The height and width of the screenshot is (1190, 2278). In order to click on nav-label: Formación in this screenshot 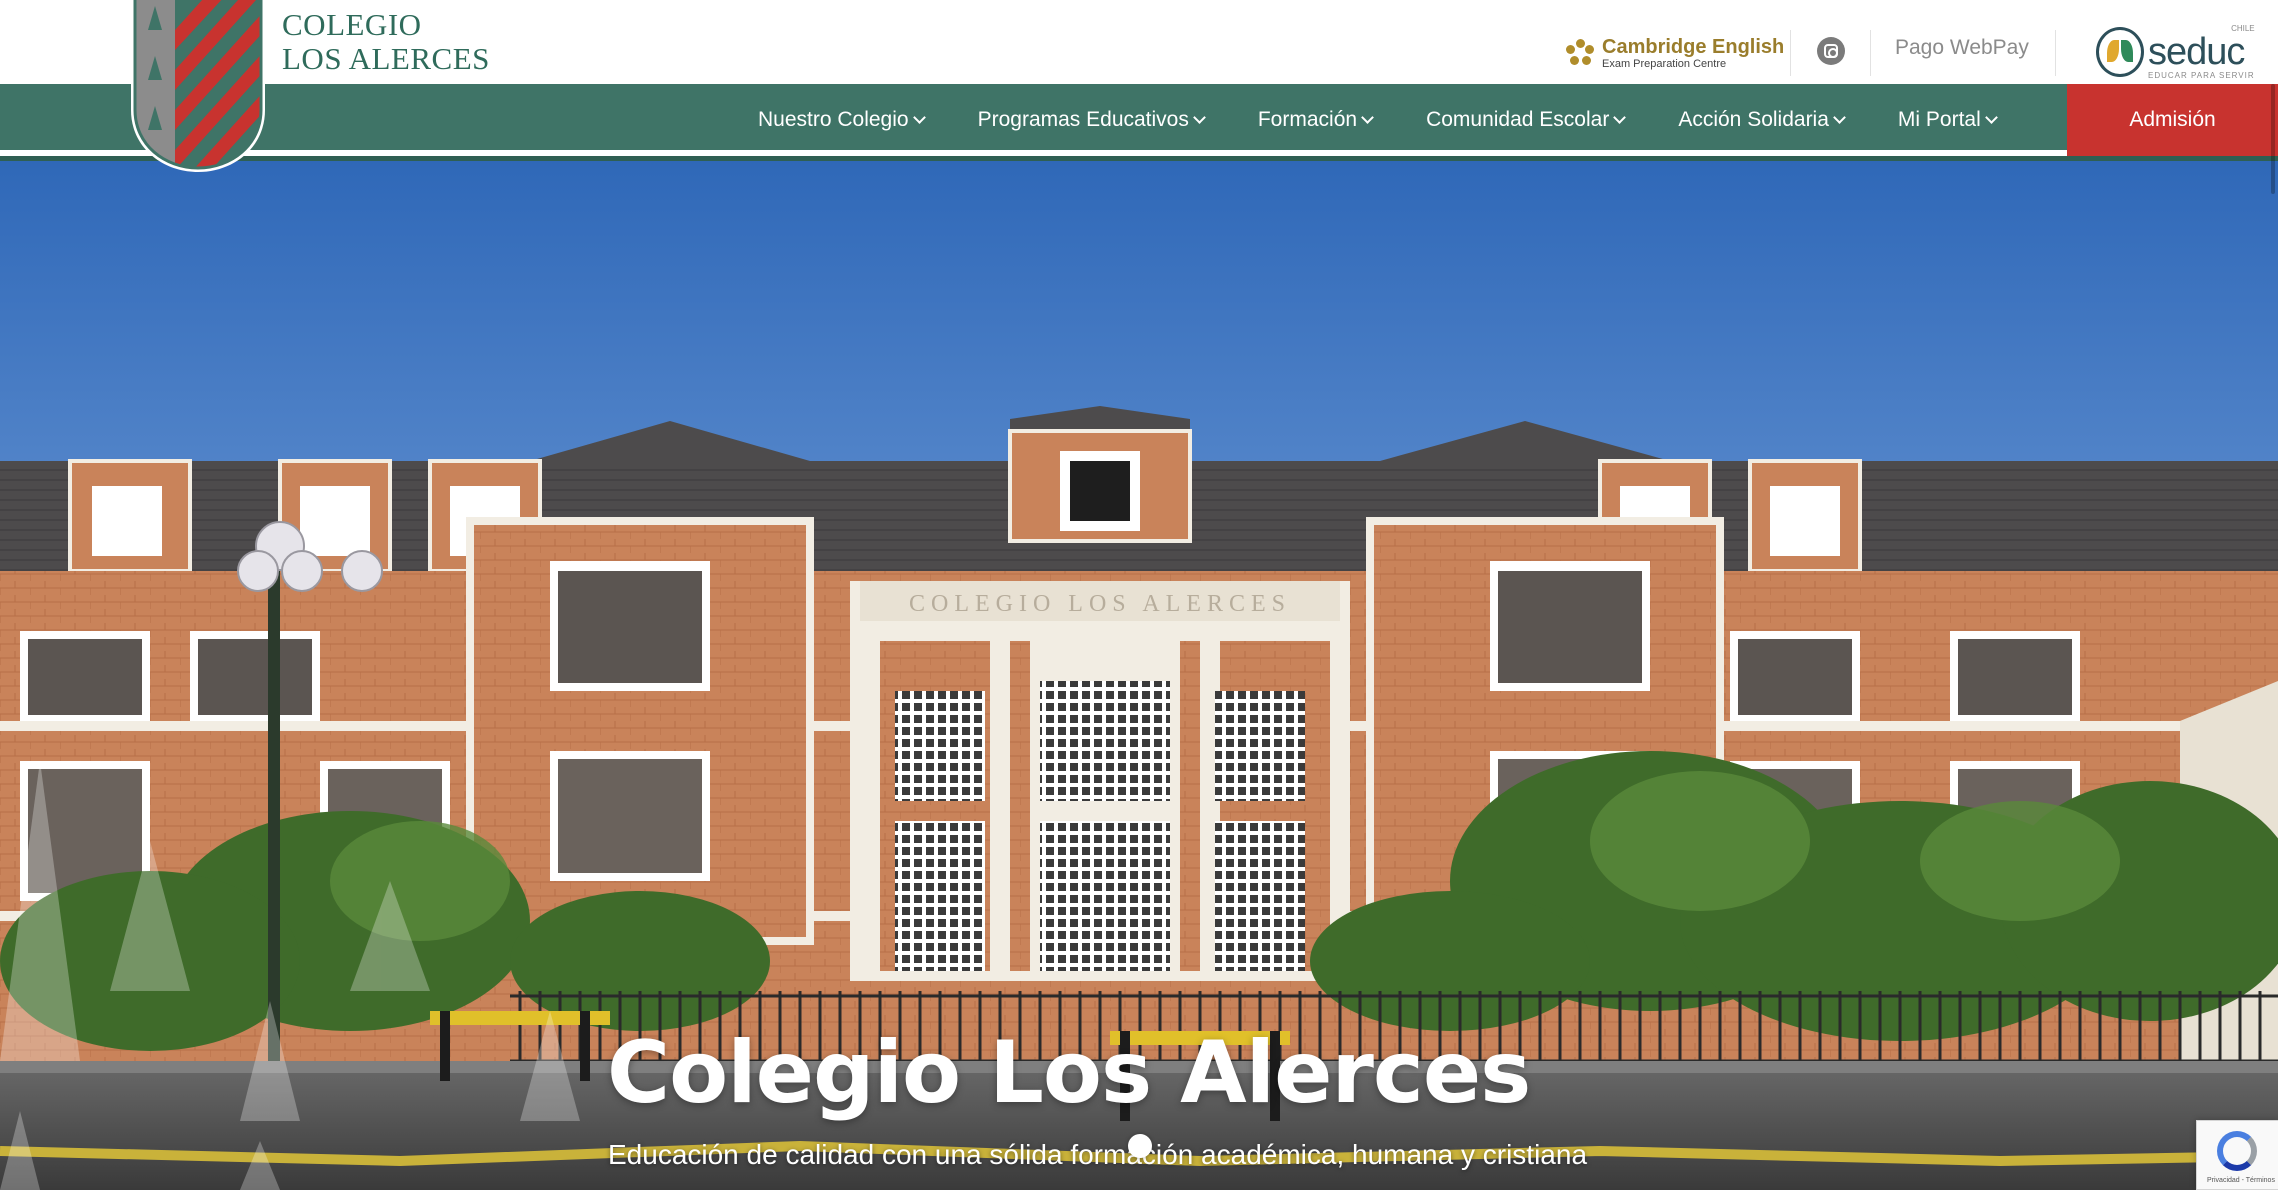, I will do `click(1307, 119)`.